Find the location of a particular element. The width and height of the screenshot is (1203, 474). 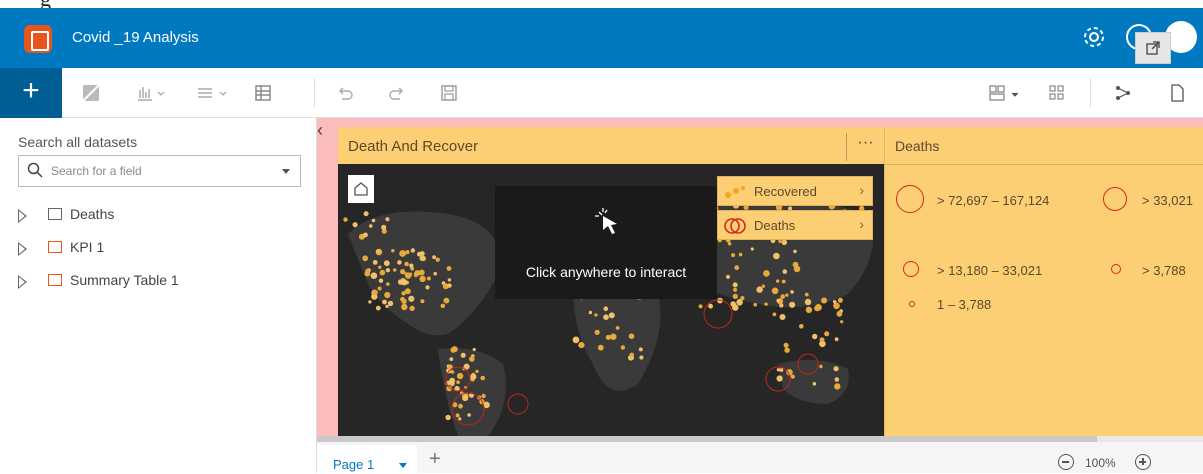

table-card-icon is located at coordinates (213, 93).